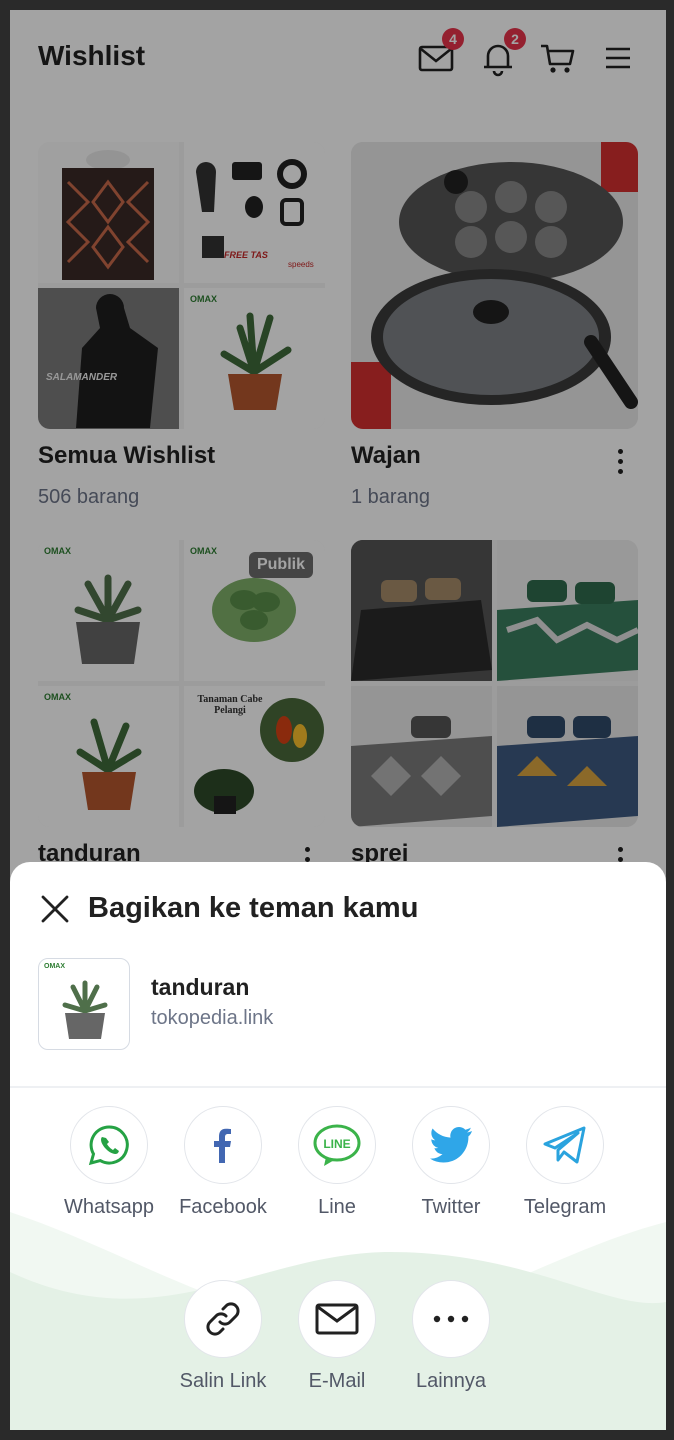 The image size is (674, 1440). What do you see at coordinates (451, 1207) in the screenshot?
I see `share-twitter-label: Twitter` at bounding box center [451, 1207].